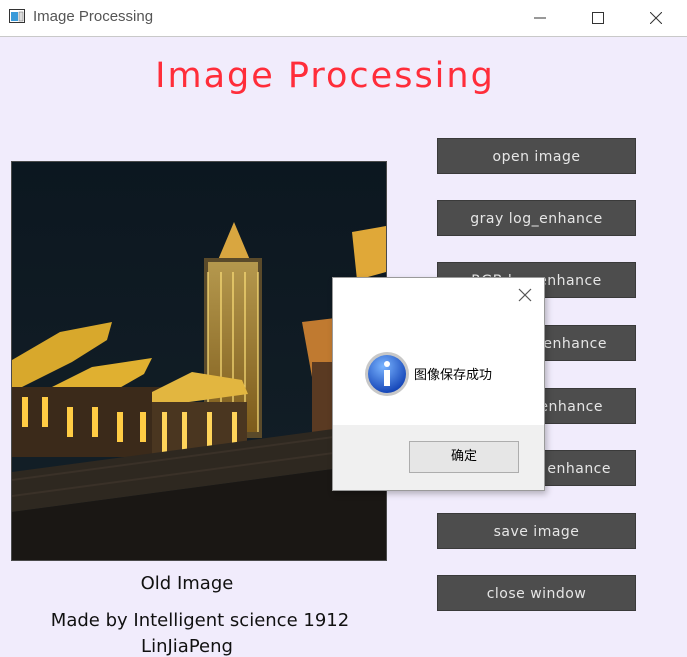 The height and width of the screenshot is (657, 687). I want to click on save-image-button: save image, so click(536, 531).